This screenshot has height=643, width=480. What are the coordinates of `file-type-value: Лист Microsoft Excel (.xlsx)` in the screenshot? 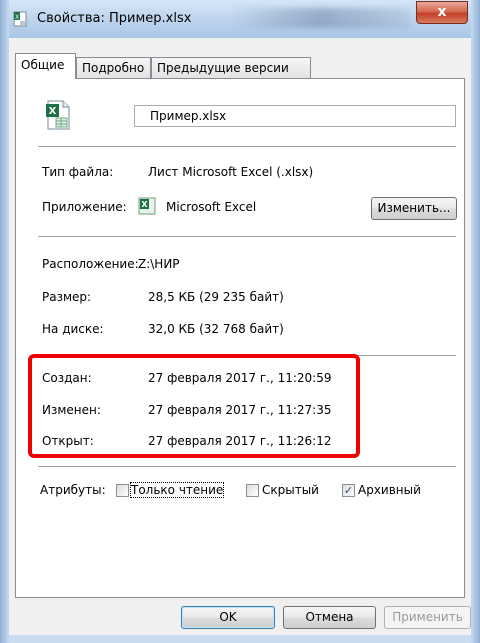 It's located at (231, 172).